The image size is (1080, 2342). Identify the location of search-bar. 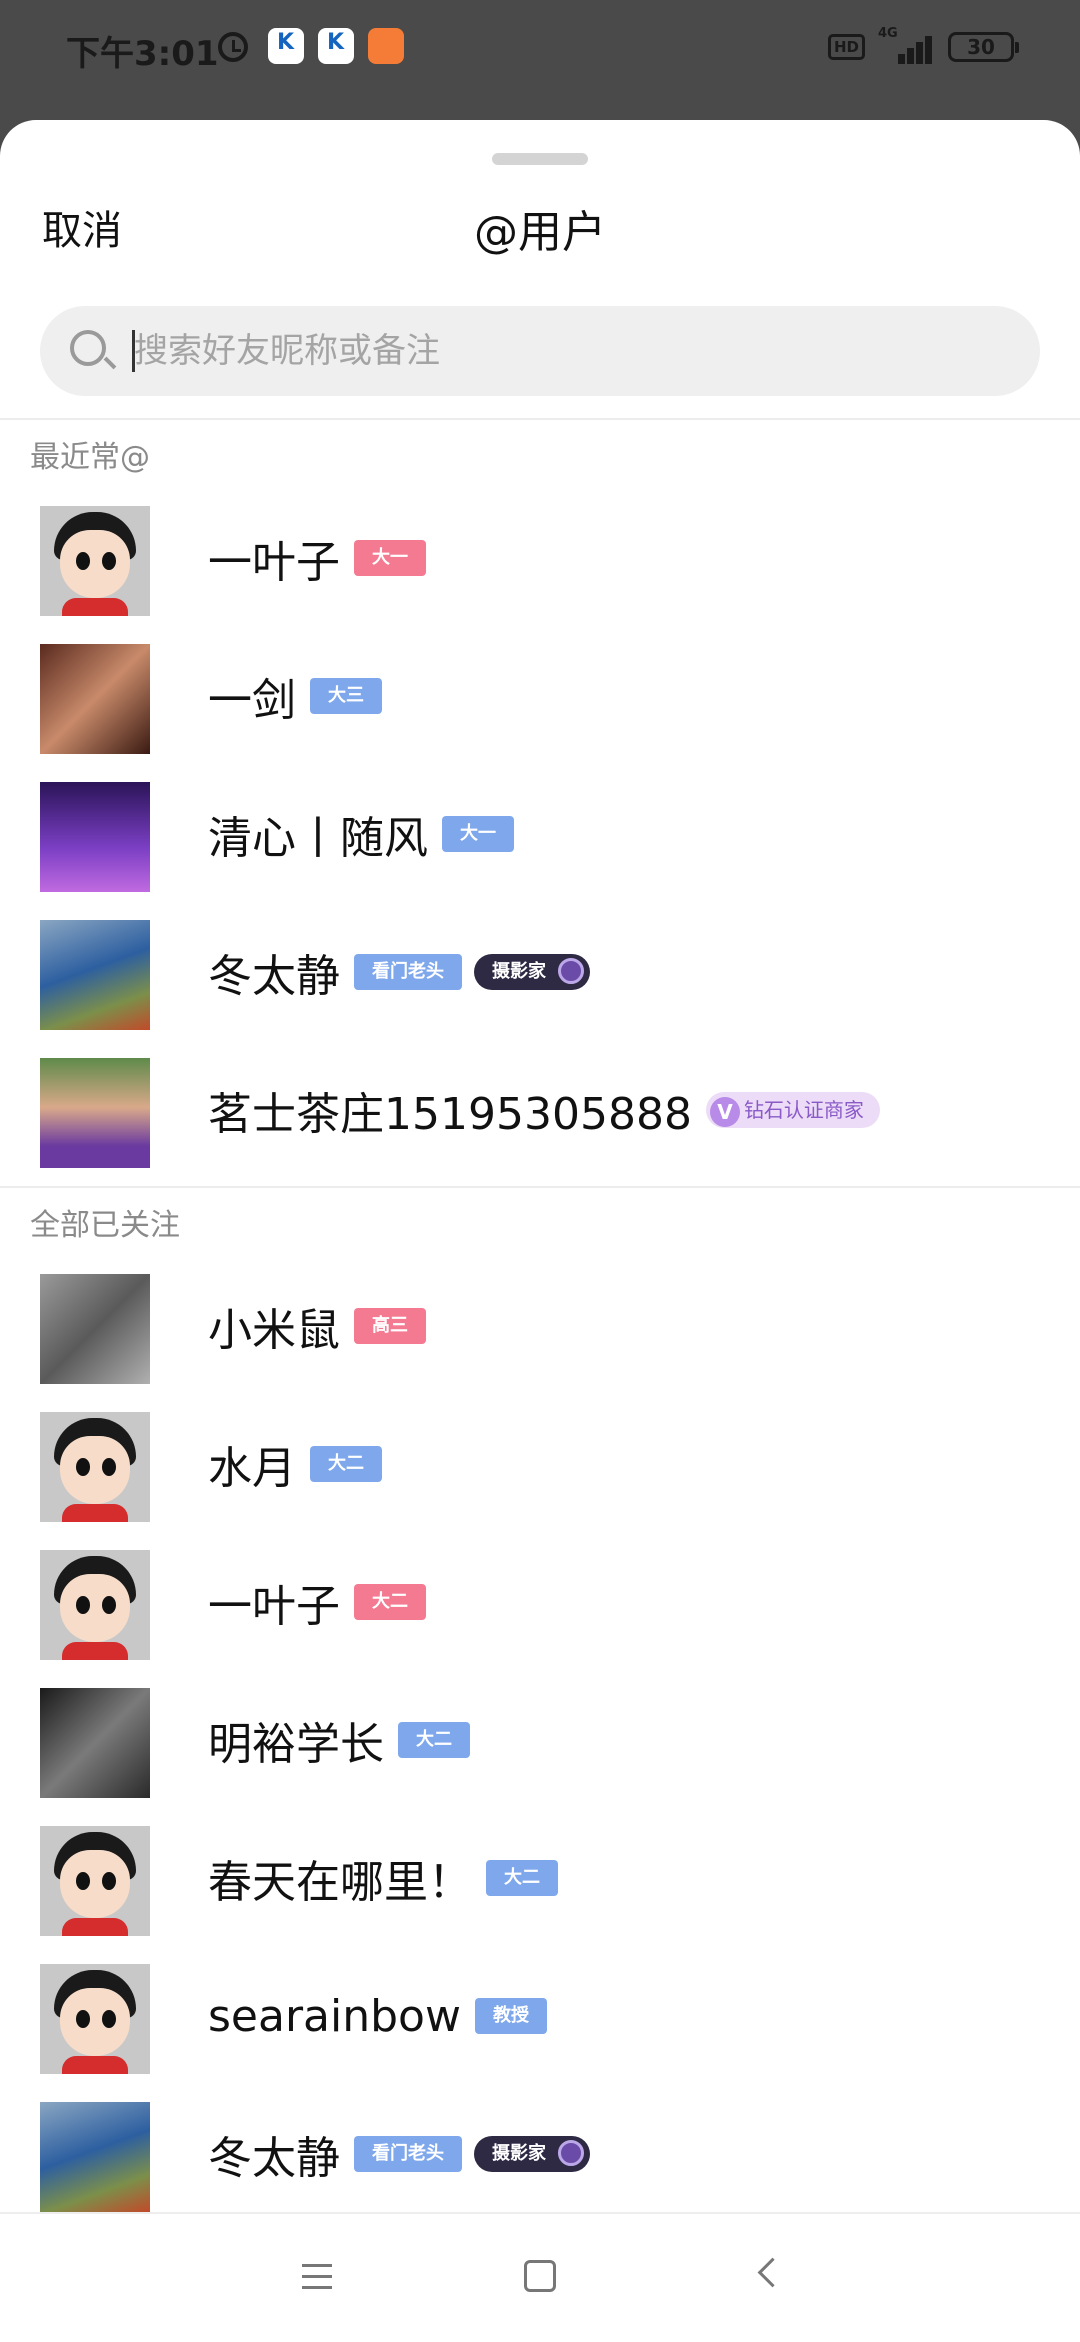
(540, 351).